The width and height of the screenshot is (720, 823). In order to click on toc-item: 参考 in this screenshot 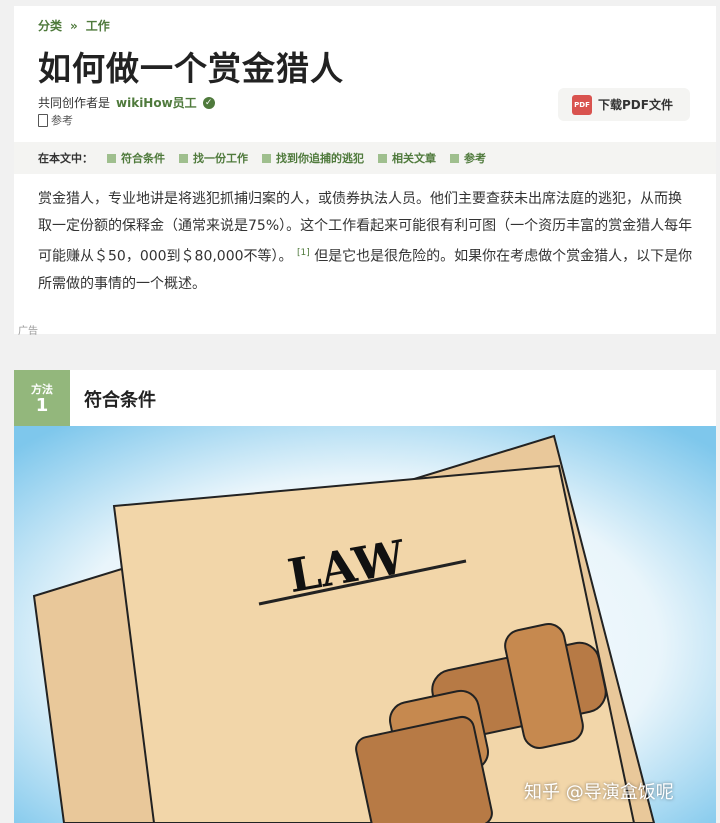, I will do `click(468, 158)`.